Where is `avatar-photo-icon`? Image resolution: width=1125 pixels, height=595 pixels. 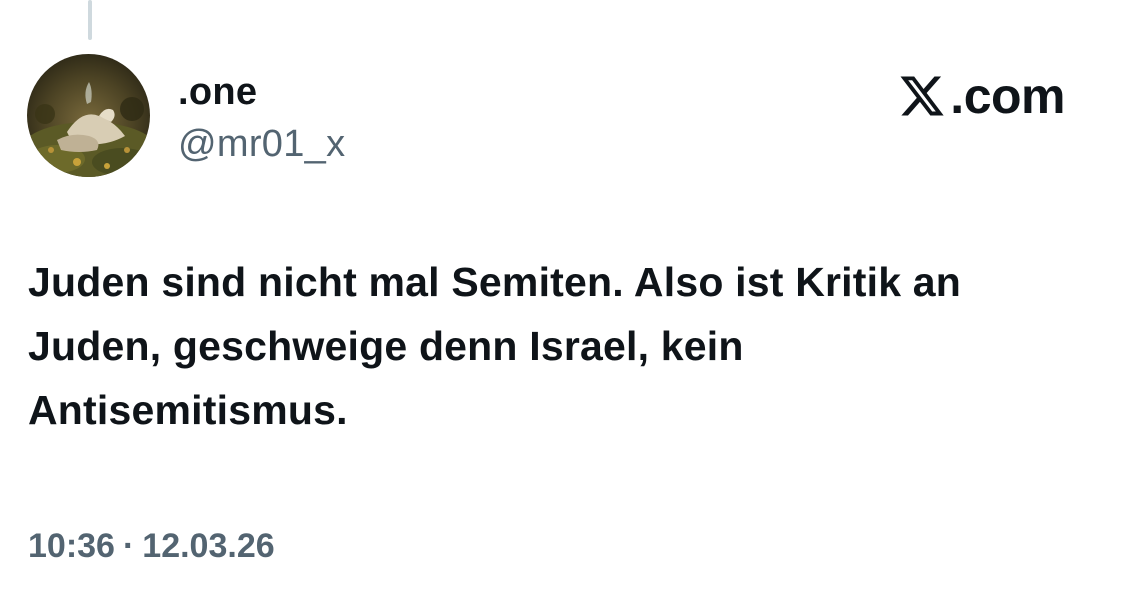
avatar-photo-icon is located at coordinates (88, 115).